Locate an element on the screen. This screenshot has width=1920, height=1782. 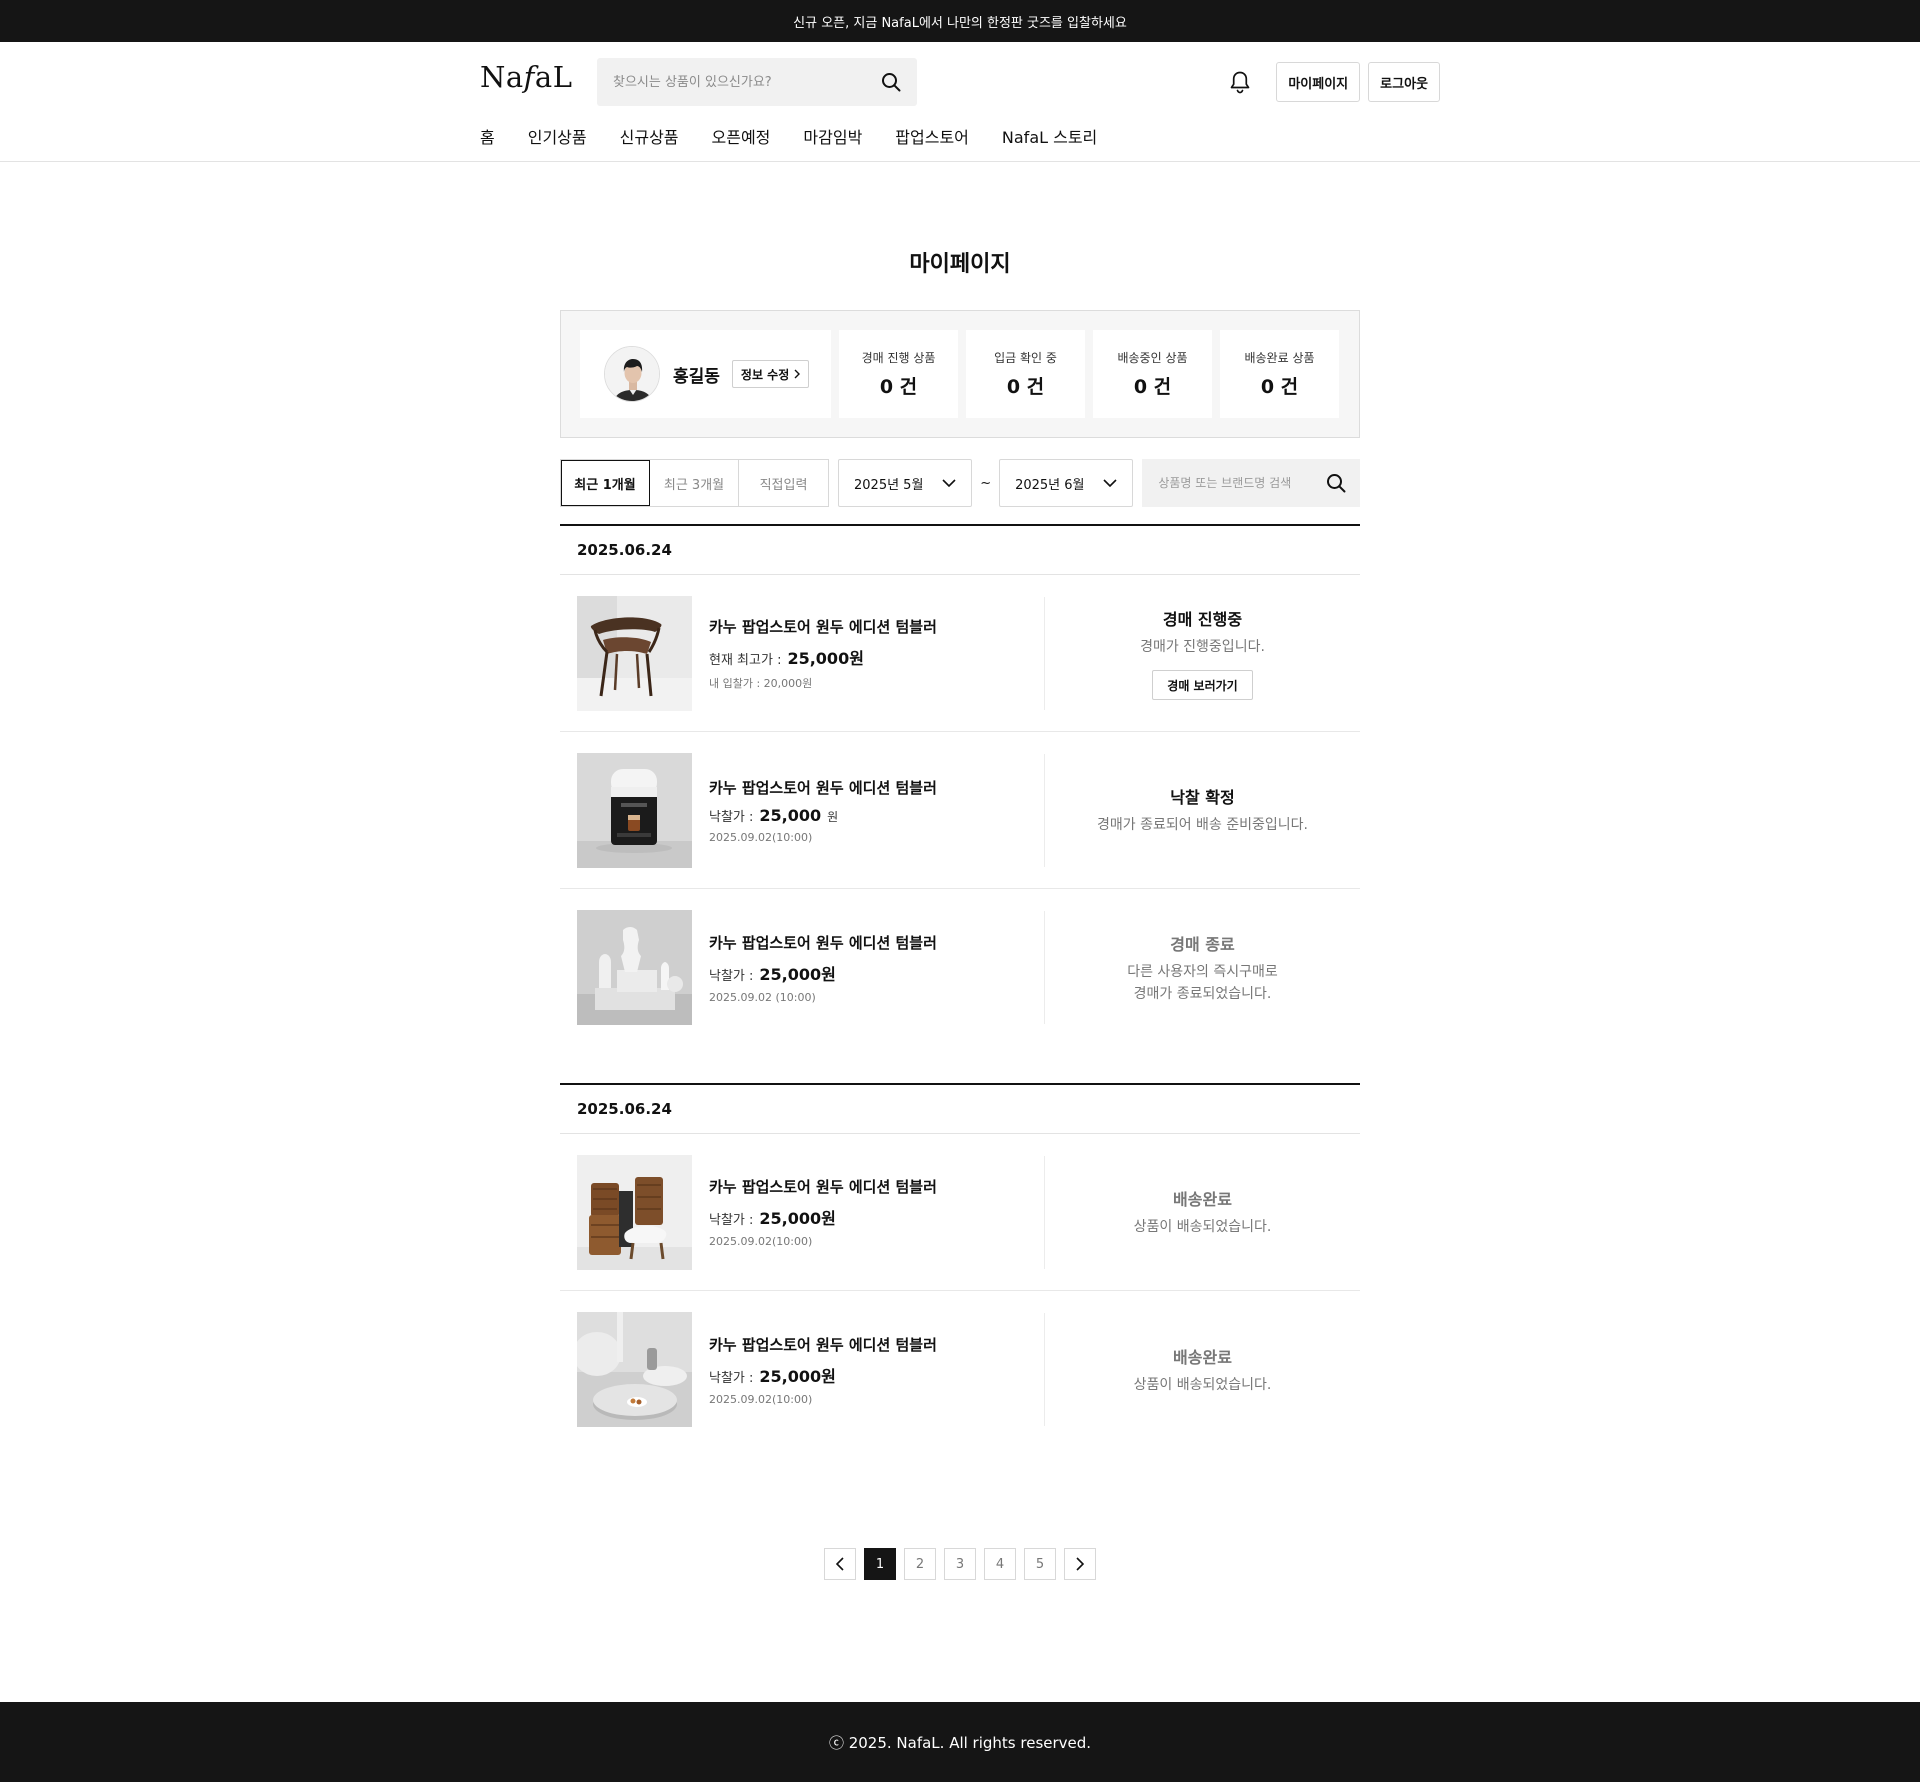
main-nav: 홈 인기상품 신규상품 오픈예정 마감임박 팝업스토어 NafaL 스토리 is located at coordinates (788, 136).